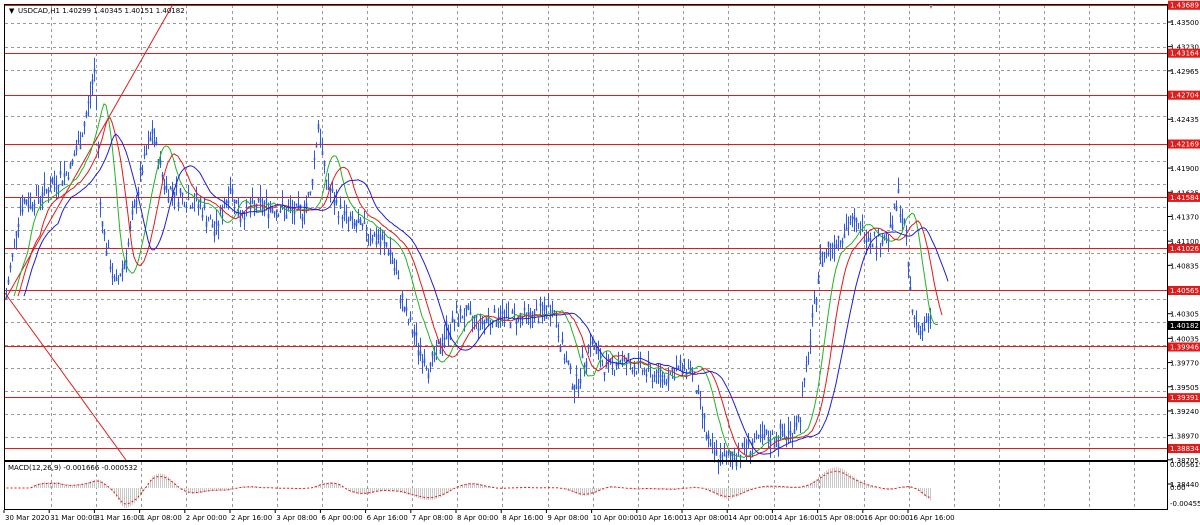 This screenshot has height=525, width=1200. Describe the element at coordinates (73, 518) in the screenshot. I see `time-scale-label: 31 Mar 00:00` at that location.